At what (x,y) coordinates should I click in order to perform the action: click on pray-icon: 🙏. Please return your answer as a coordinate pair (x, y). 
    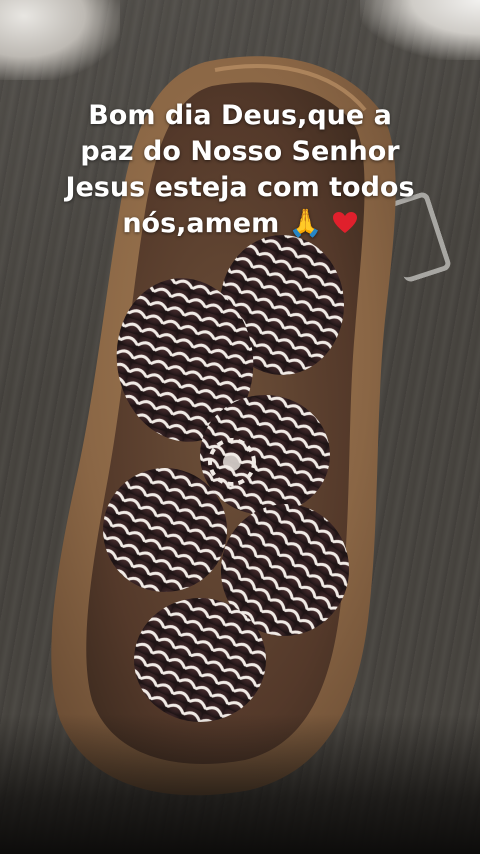
    Looking at the image, I should click on (305, 223).